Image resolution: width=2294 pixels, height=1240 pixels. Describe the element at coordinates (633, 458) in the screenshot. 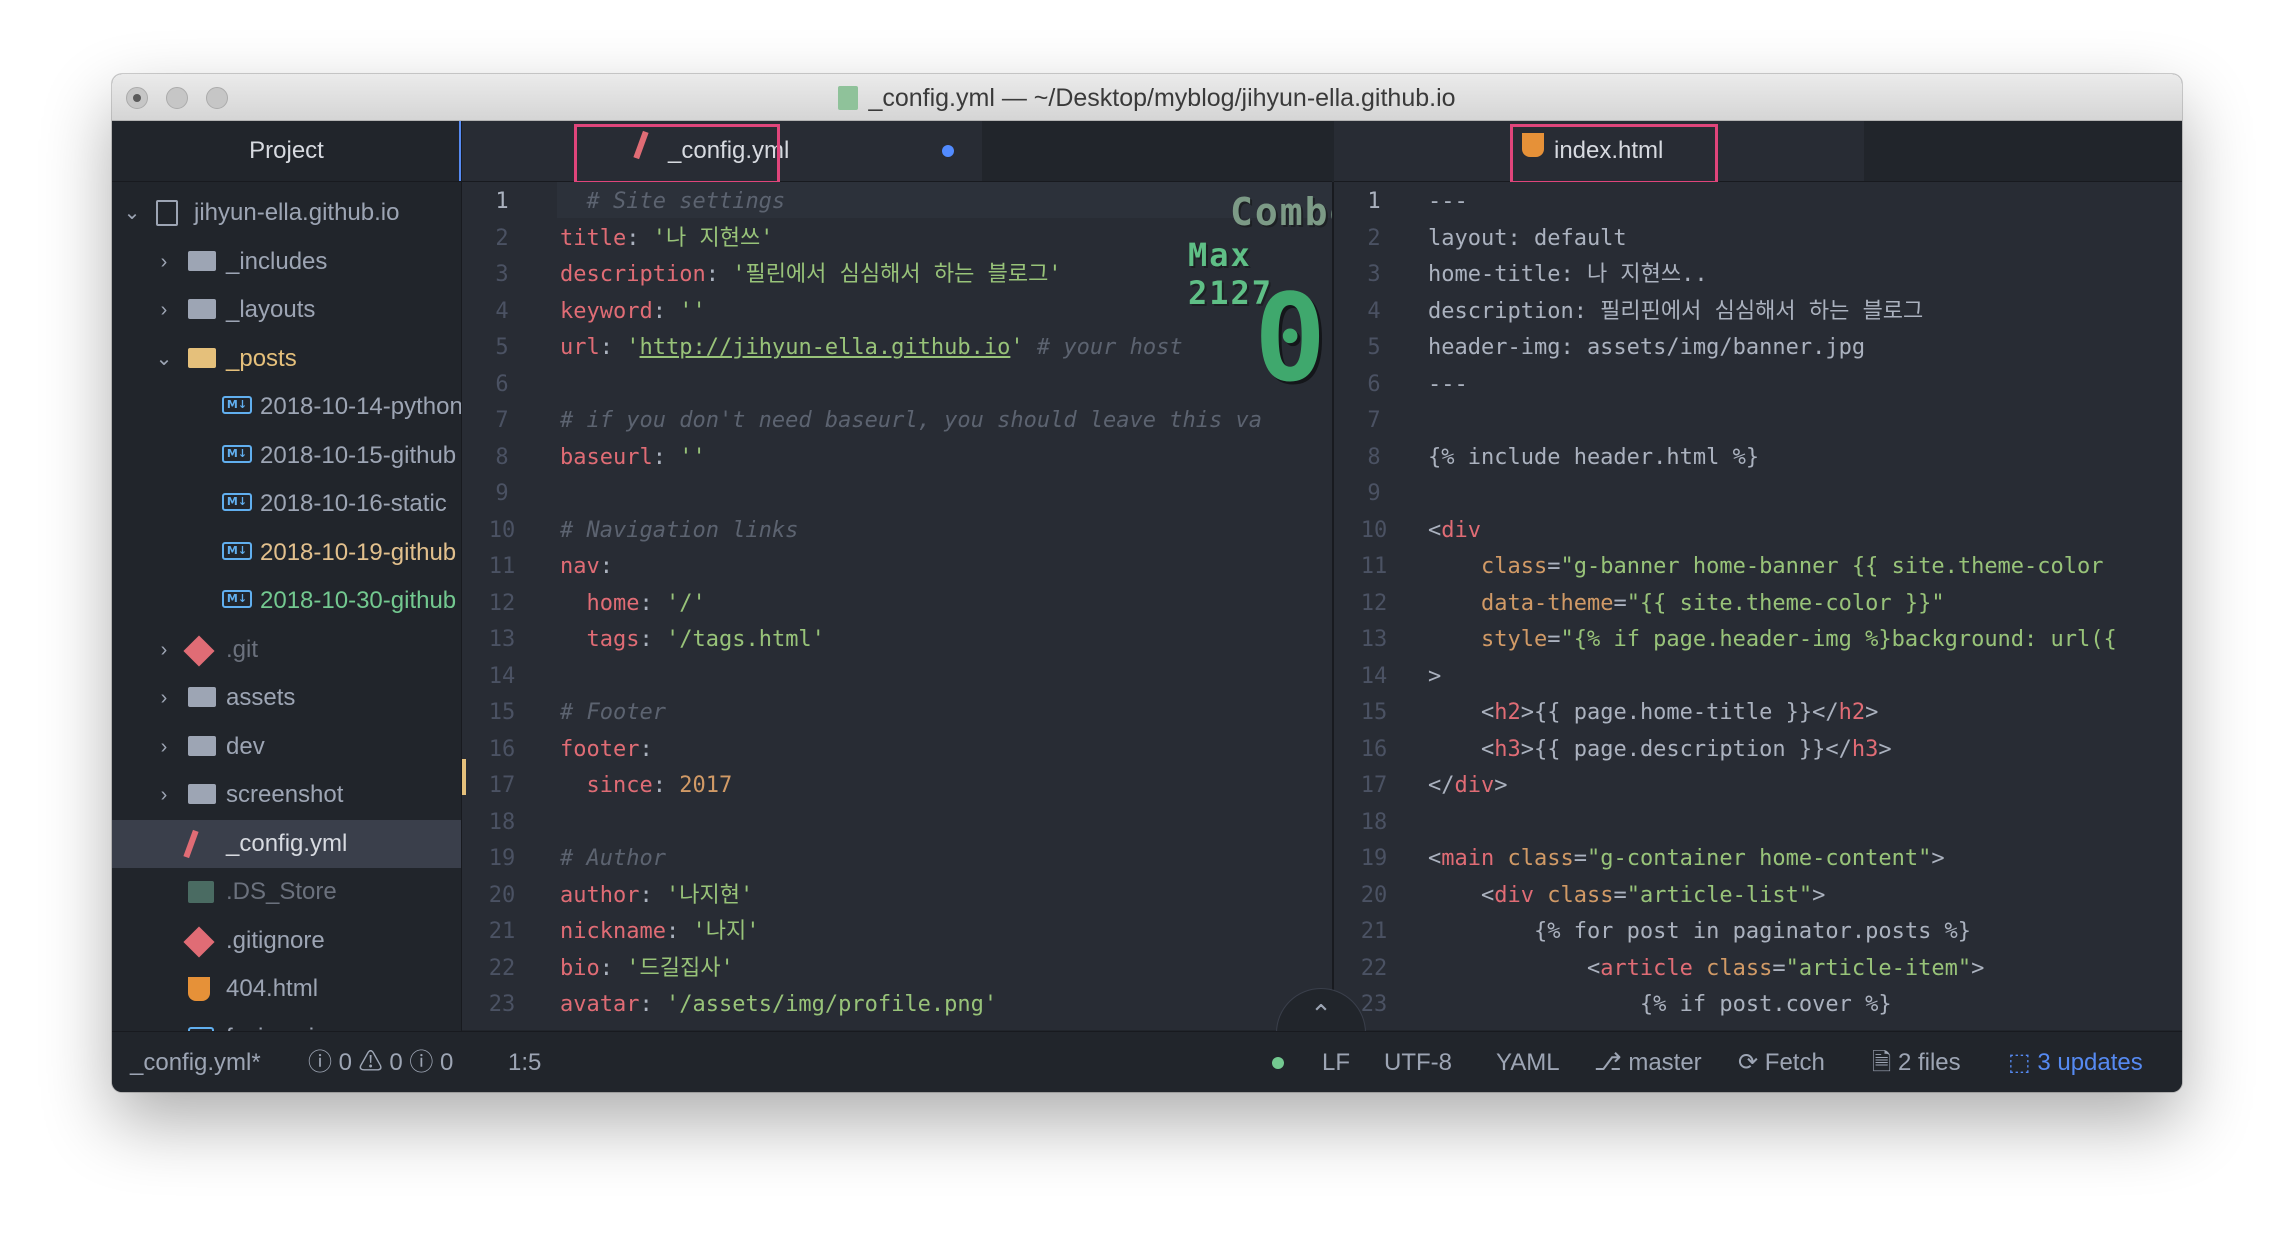

I see `code-line: baseurl: ''` at that location.